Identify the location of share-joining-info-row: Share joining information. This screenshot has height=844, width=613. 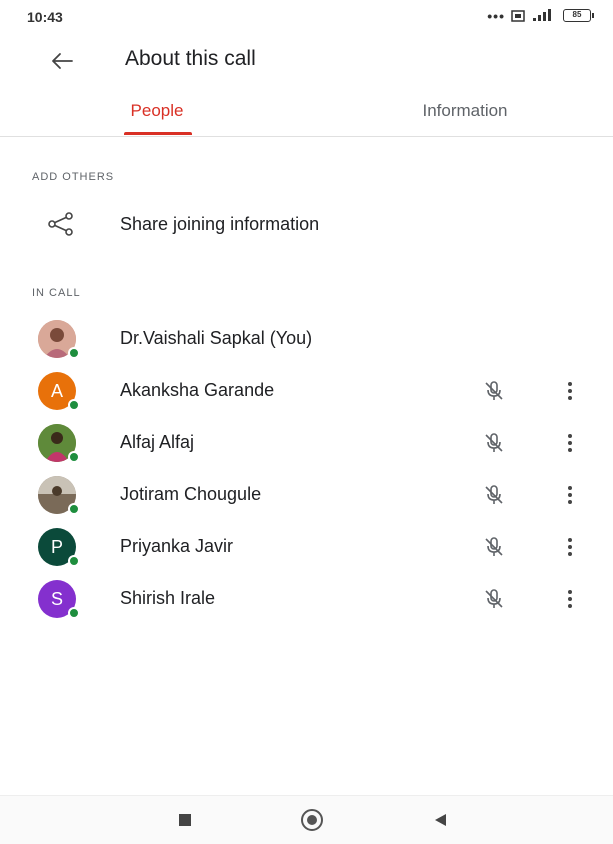
(306, 225).